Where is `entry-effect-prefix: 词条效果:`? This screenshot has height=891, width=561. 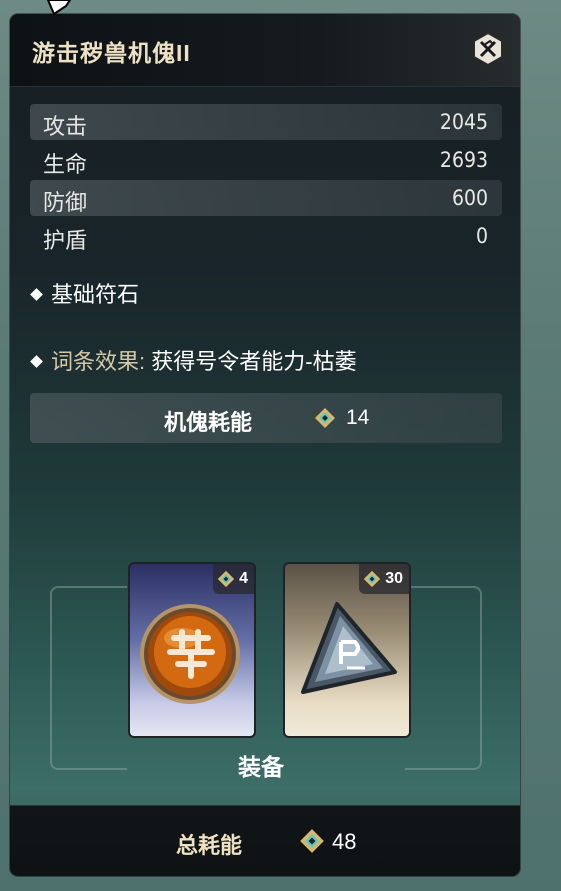
entry-effect-prefix: 词条效果: is located at coordinates (98, 361).